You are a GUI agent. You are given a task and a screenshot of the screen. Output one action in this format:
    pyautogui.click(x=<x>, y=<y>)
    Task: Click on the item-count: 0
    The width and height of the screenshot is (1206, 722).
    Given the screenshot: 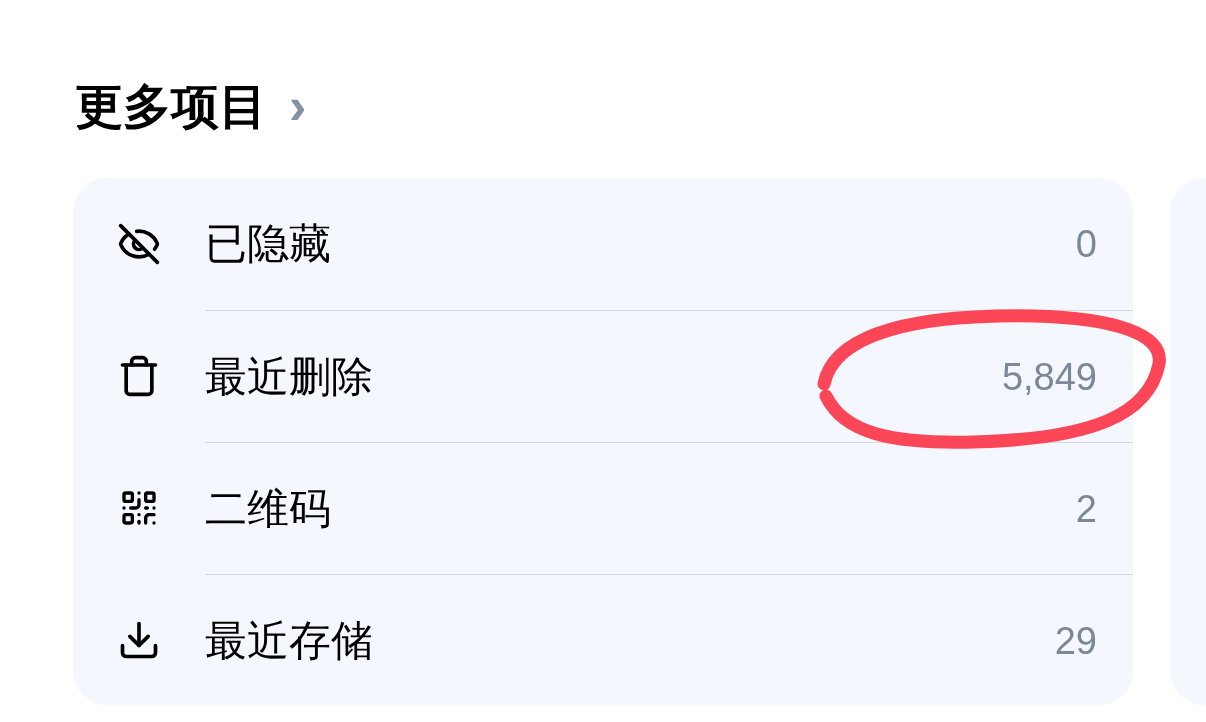 What is the action you would take?
    pyautogui.click(x=1086, y=244)
    